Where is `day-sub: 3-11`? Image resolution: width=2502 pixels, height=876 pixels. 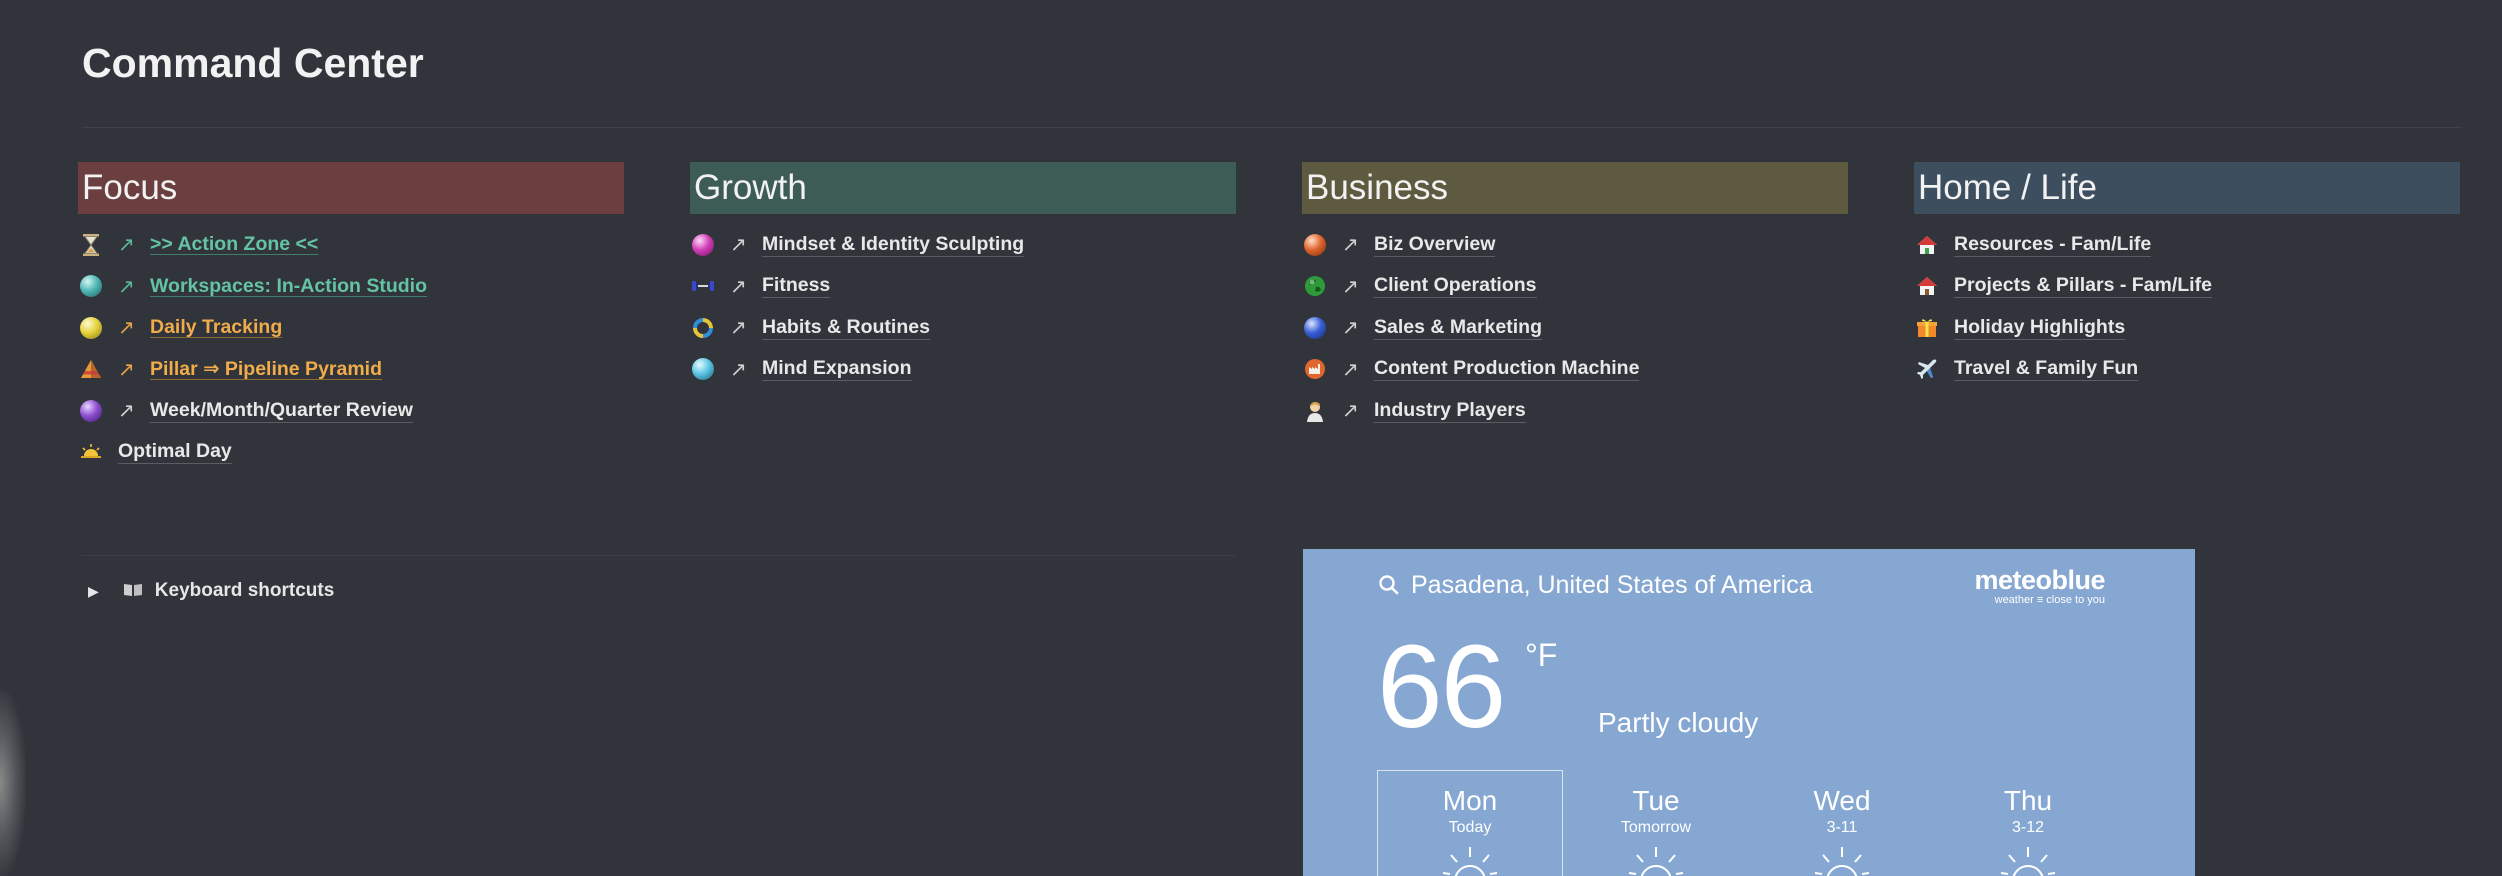
day-sub: 3-11 is located at coordinates (1842, 827).